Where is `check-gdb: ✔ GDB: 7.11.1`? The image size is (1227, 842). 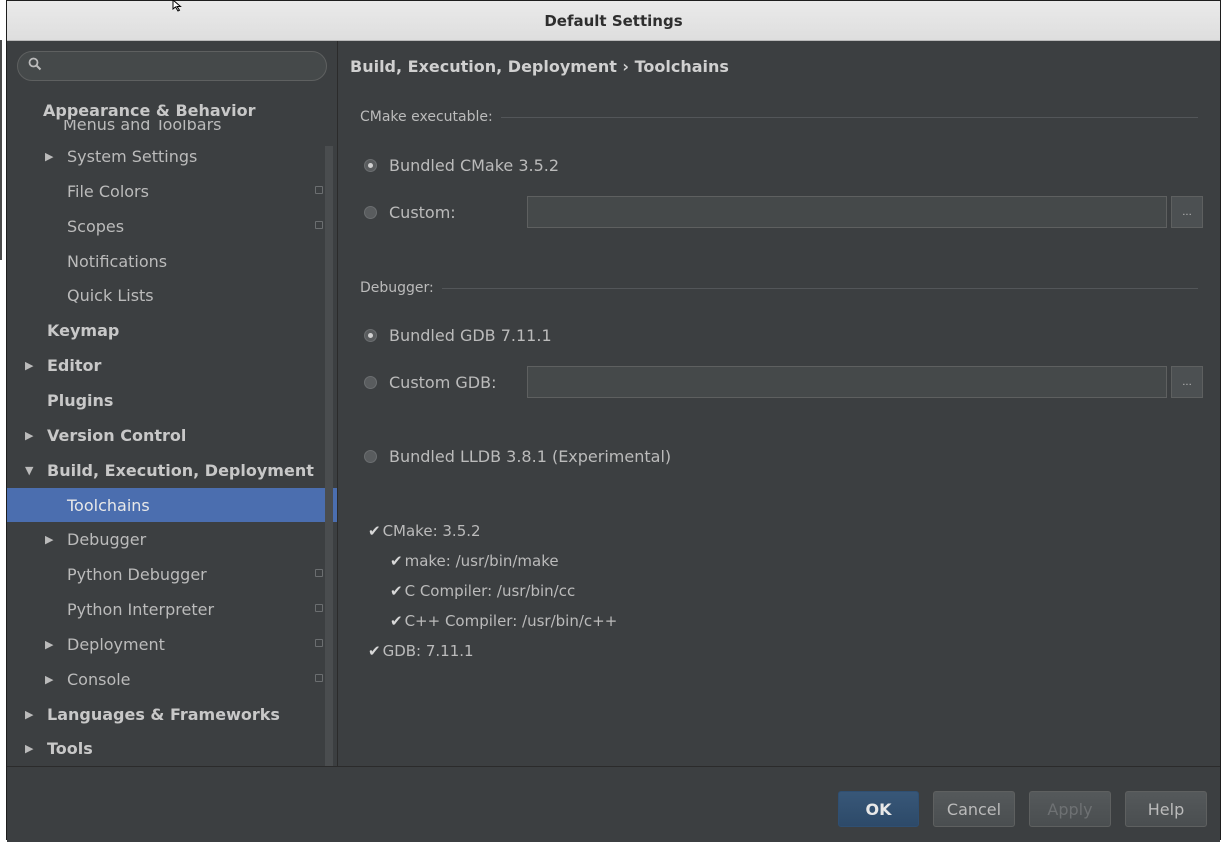
check-gdb: ✔ GDB: 7.11.1 is located at coordinates (421, 651).